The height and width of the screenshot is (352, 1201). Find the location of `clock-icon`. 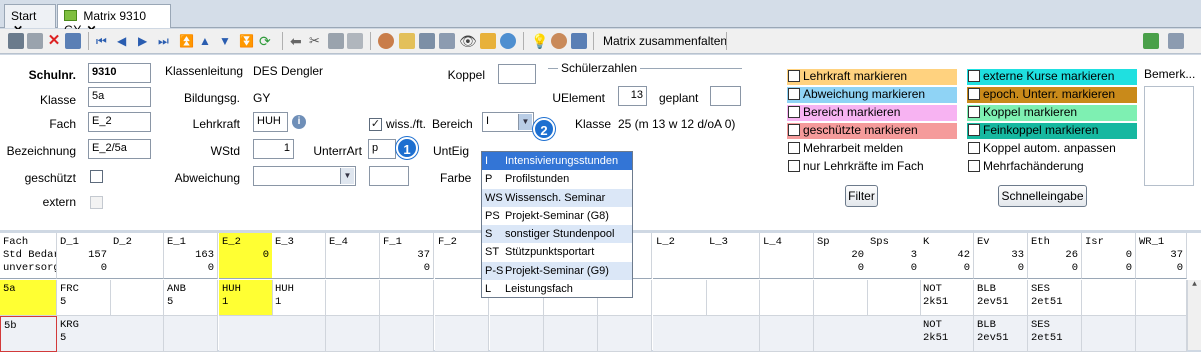

clock-icon is located at coordinates (508, 41).